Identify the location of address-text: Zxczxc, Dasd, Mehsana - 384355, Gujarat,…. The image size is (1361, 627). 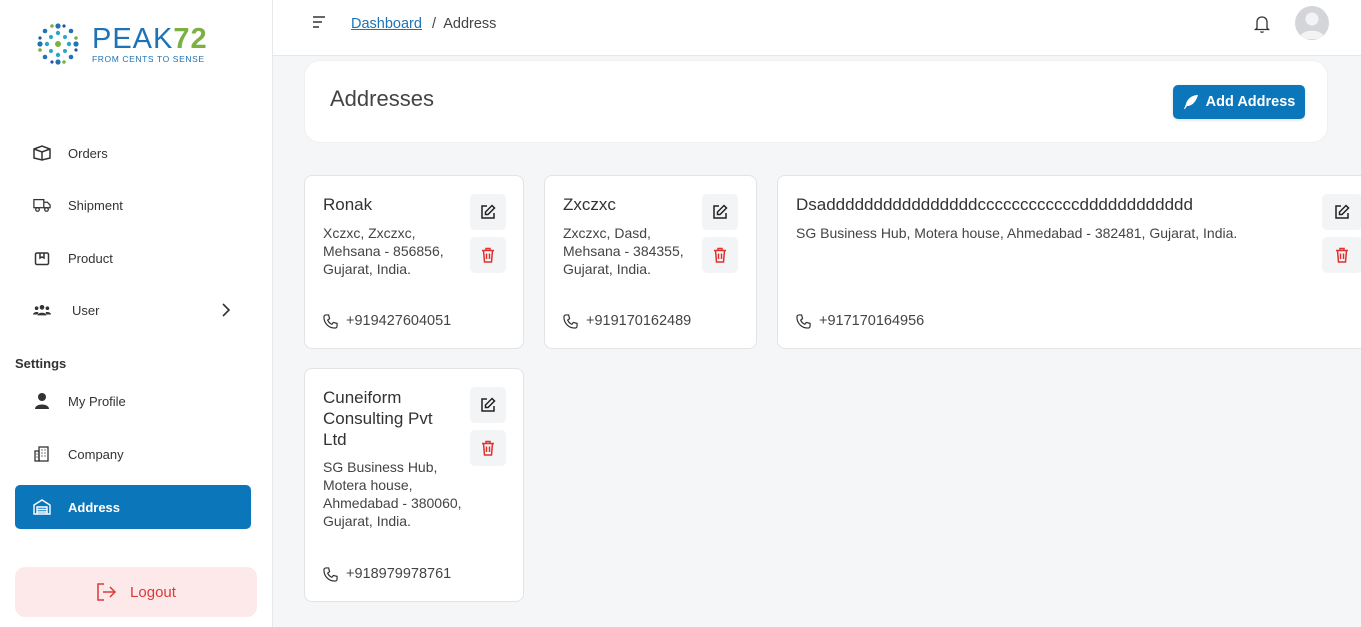
(623, 251).